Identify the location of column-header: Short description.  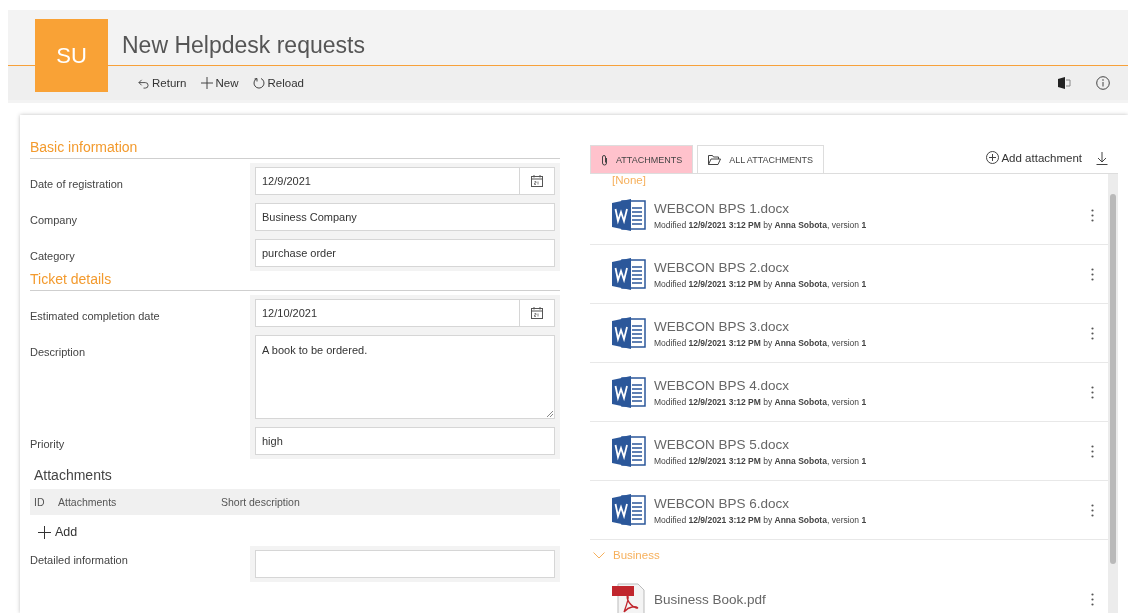
(260, 502).